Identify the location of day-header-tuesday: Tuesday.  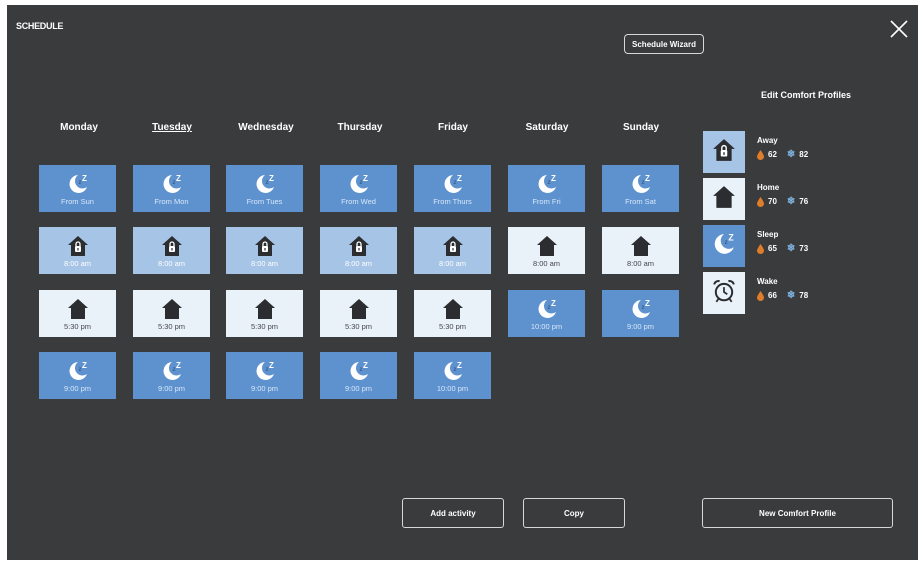
(172, 127).